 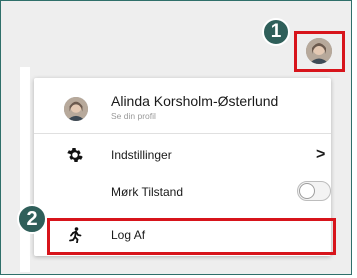 I want to click on dark-mode-toggle, so click(x=314, y=191).